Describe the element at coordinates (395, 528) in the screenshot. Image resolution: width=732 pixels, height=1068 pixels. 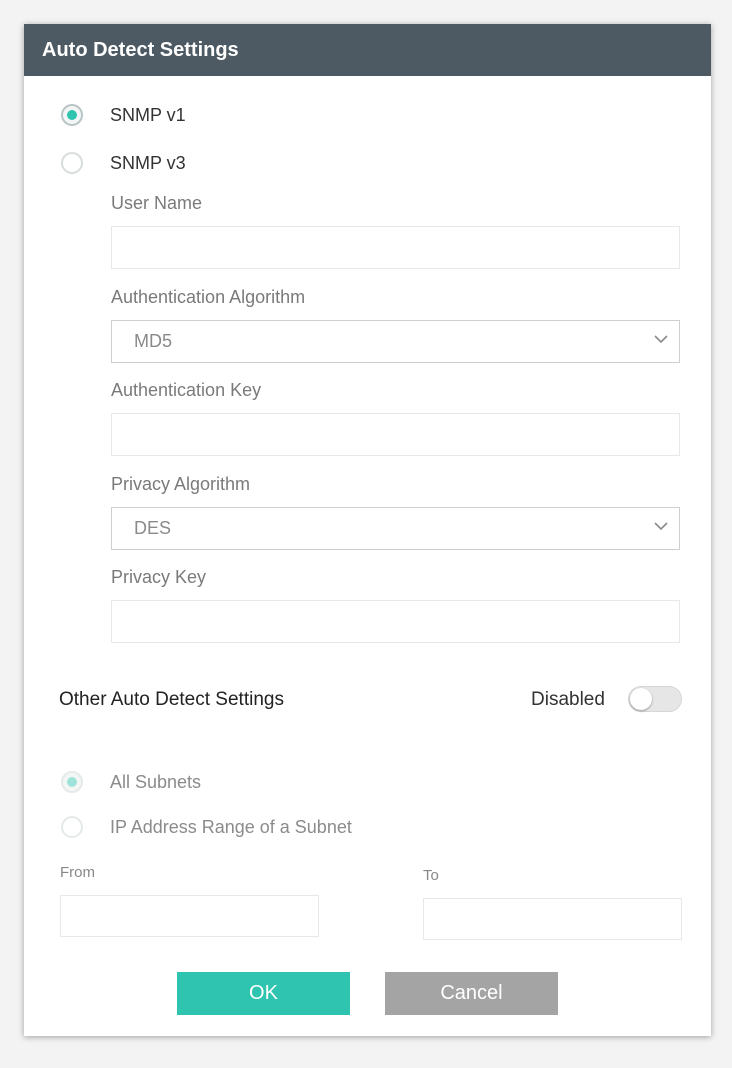
I see `privacy-algorithm-select: DES` at that location.